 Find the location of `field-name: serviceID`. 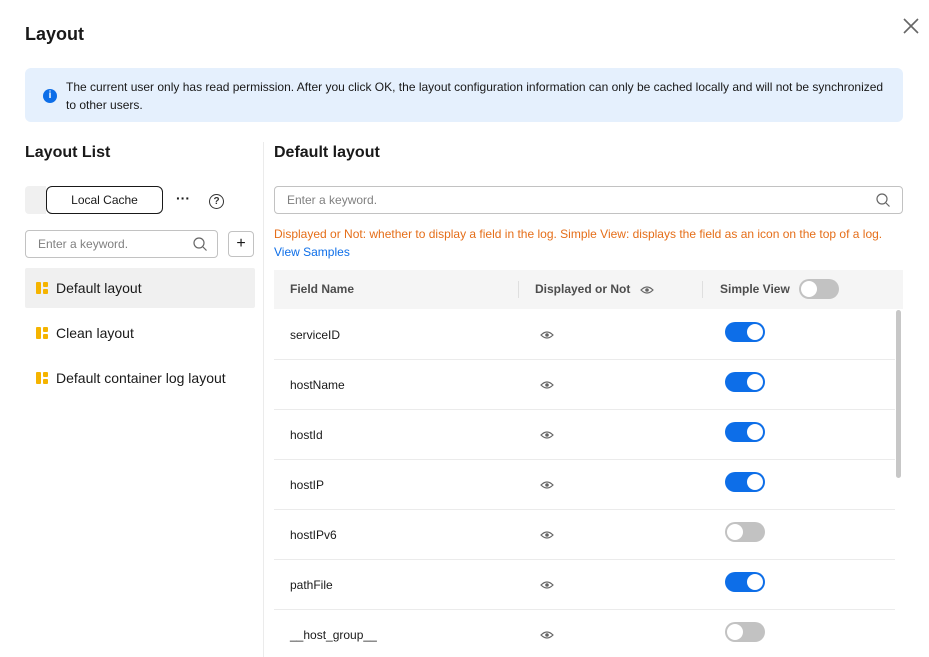

field-name: serviceID is located at coordinates (315, 335).